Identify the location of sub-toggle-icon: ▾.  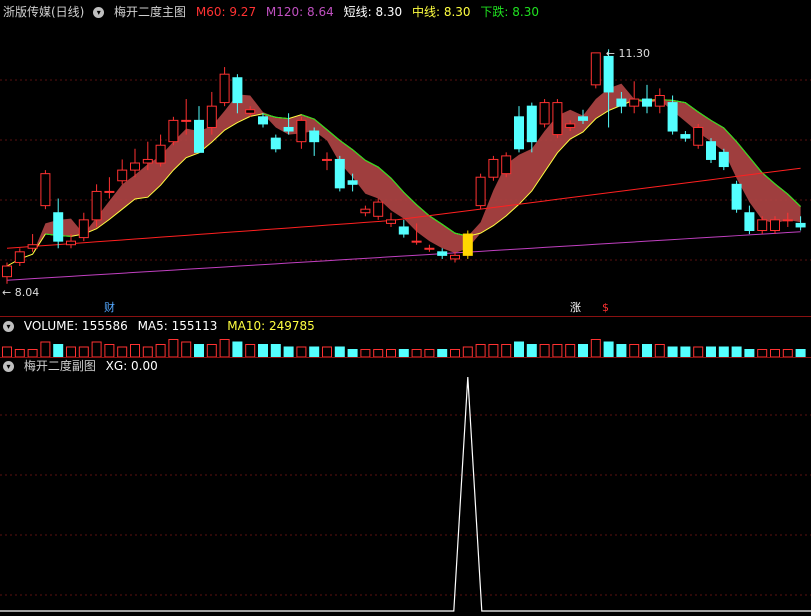
(8, 366).